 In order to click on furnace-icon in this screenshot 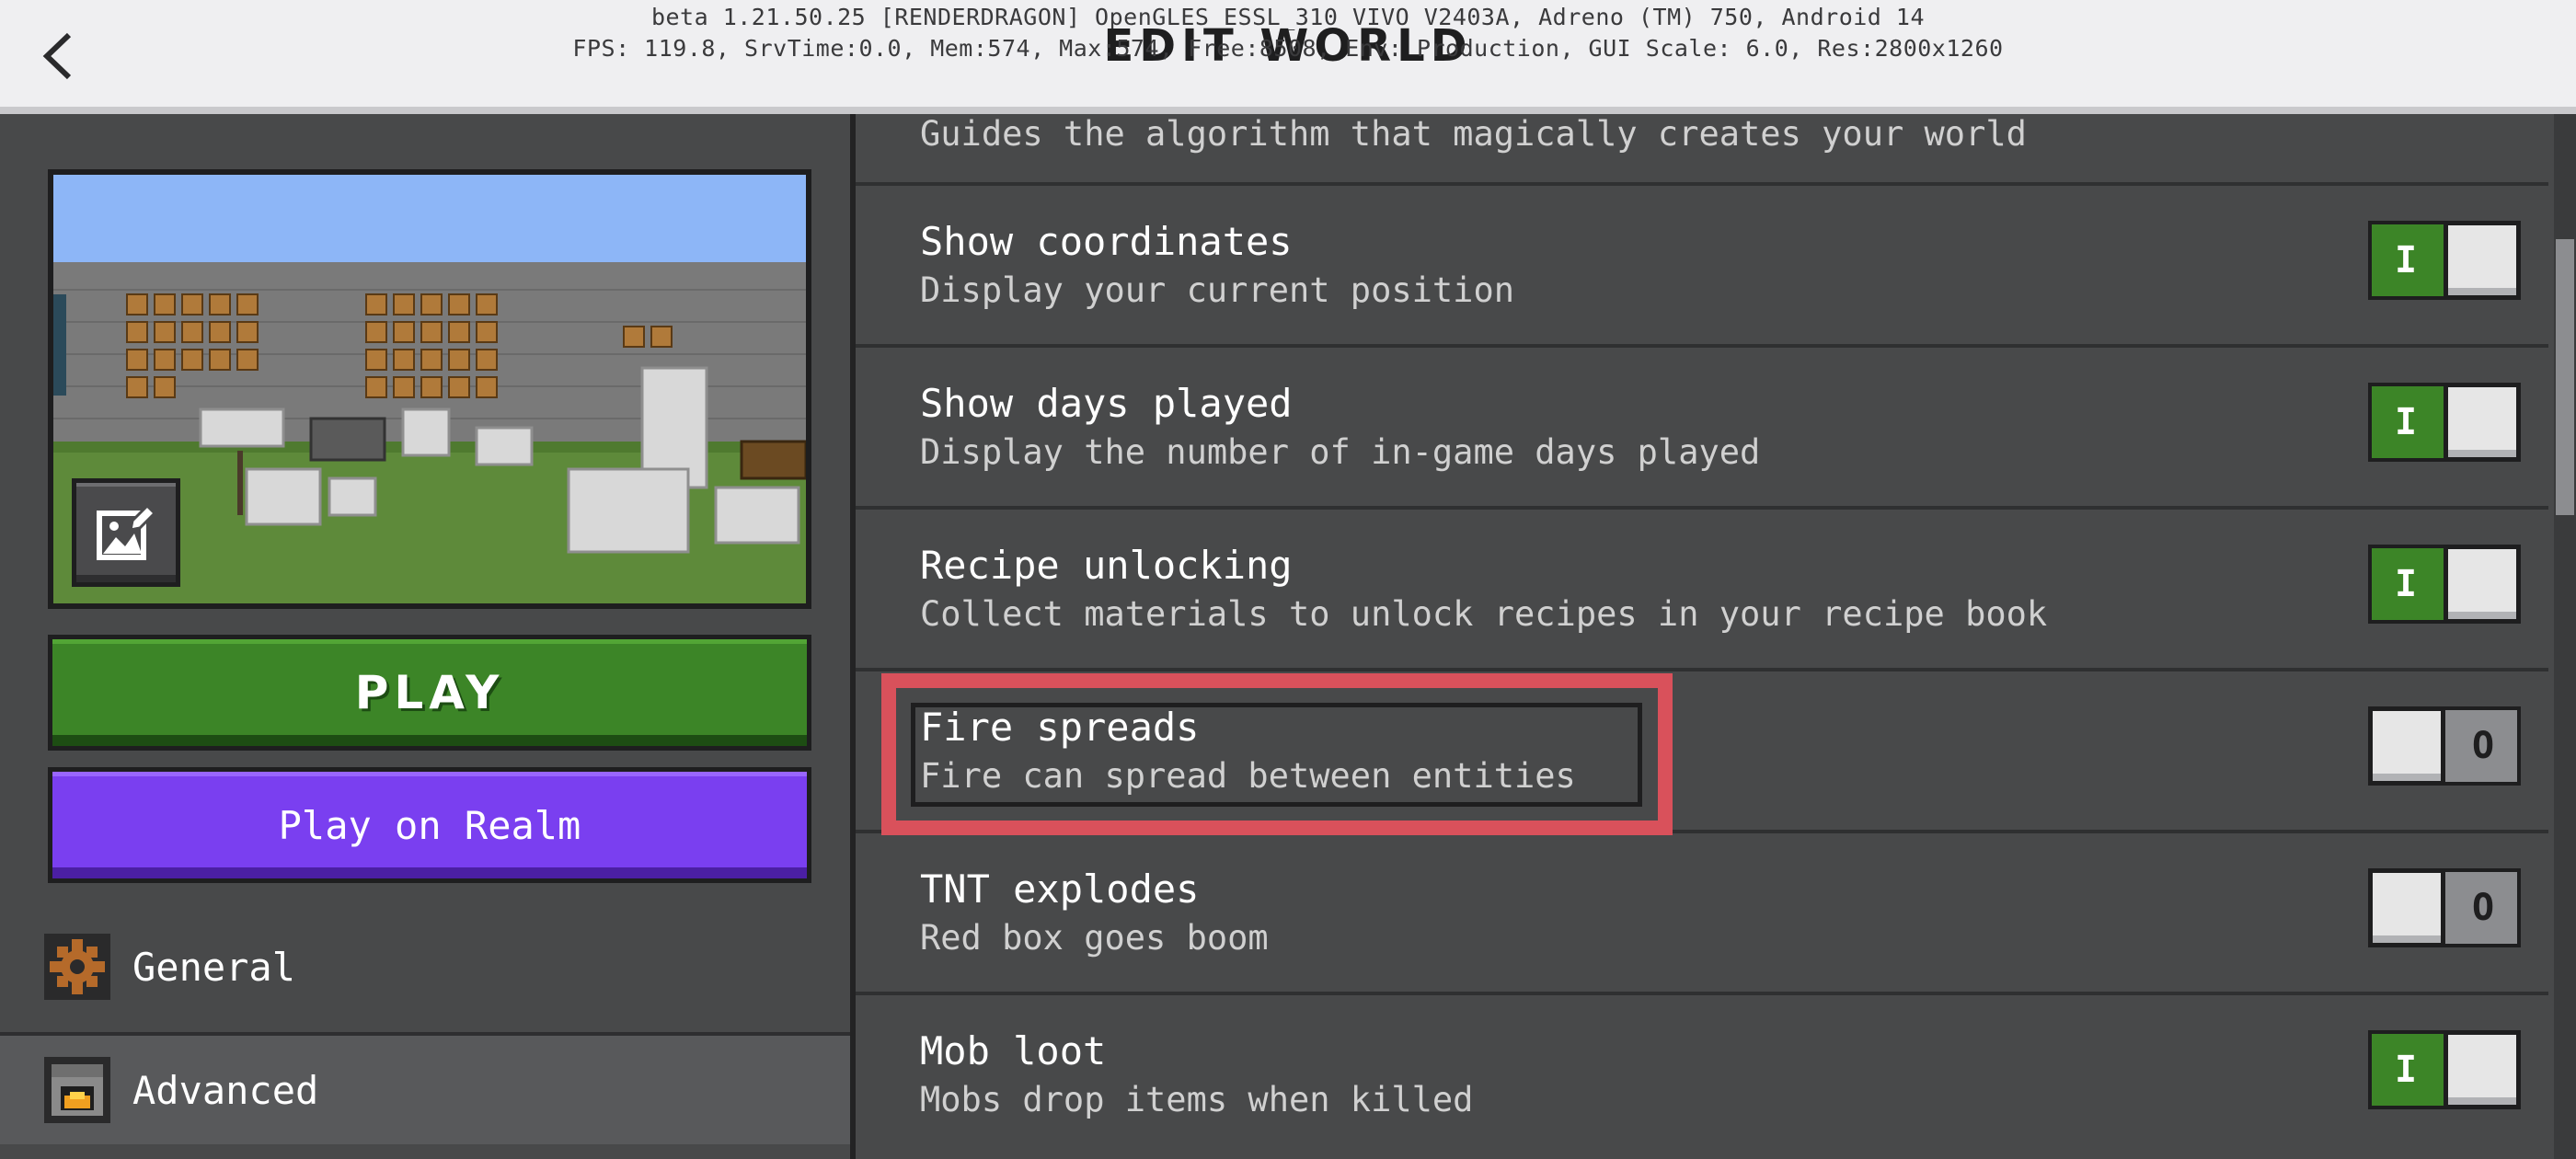, I will do `click(77, 1090)`.